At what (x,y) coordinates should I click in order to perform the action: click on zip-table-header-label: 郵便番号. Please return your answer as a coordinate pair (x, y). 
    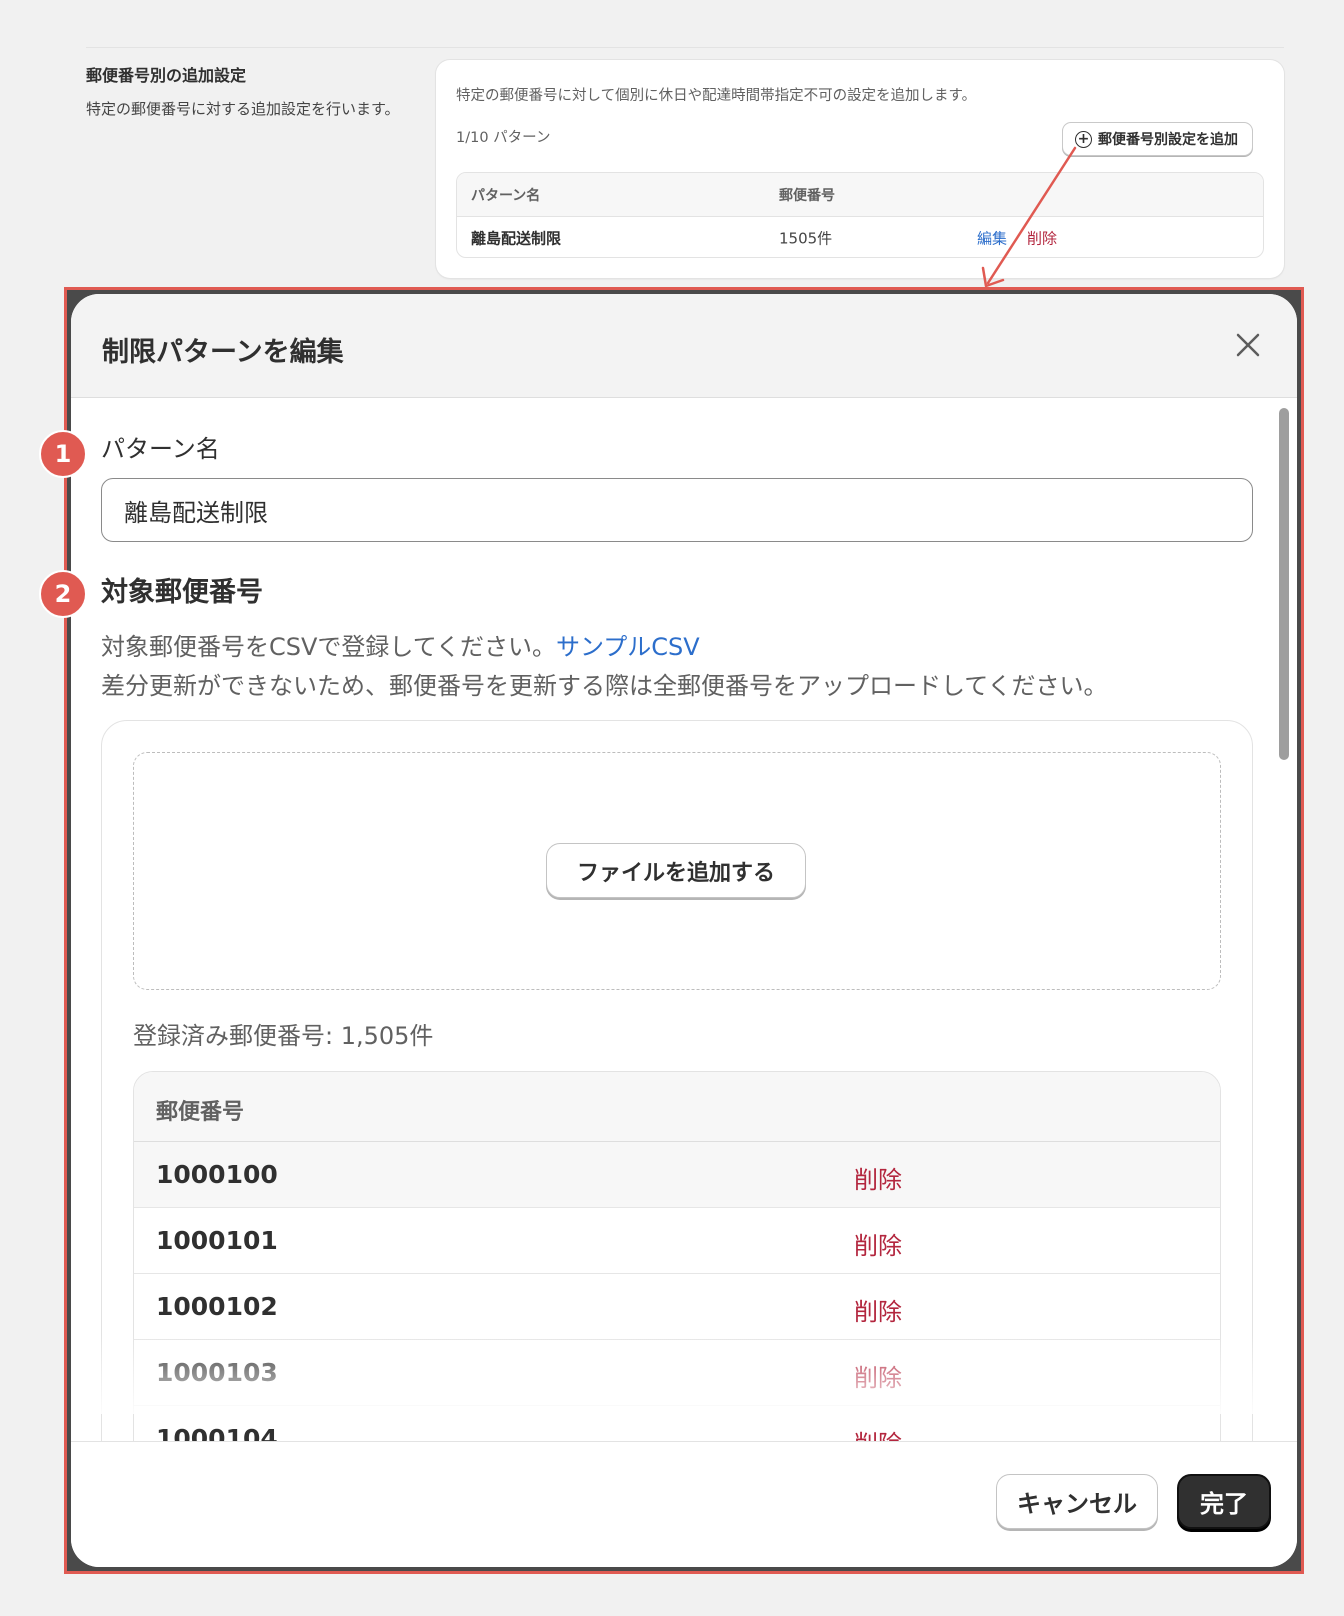
    Looking at the image, I should click on (200, 1112).